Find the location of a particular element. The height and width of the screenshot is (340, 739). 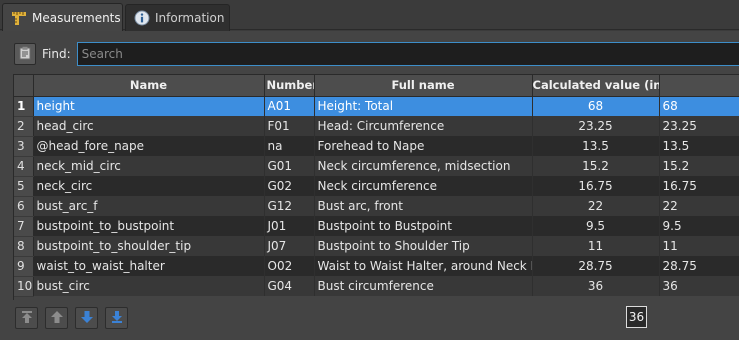

arrow-top-icon is located at coordinates (27, 318).